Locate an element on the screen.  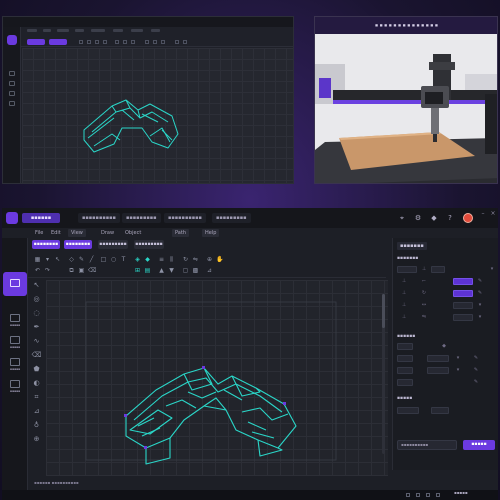
rail-active-item is located at coordinates (15, 284).